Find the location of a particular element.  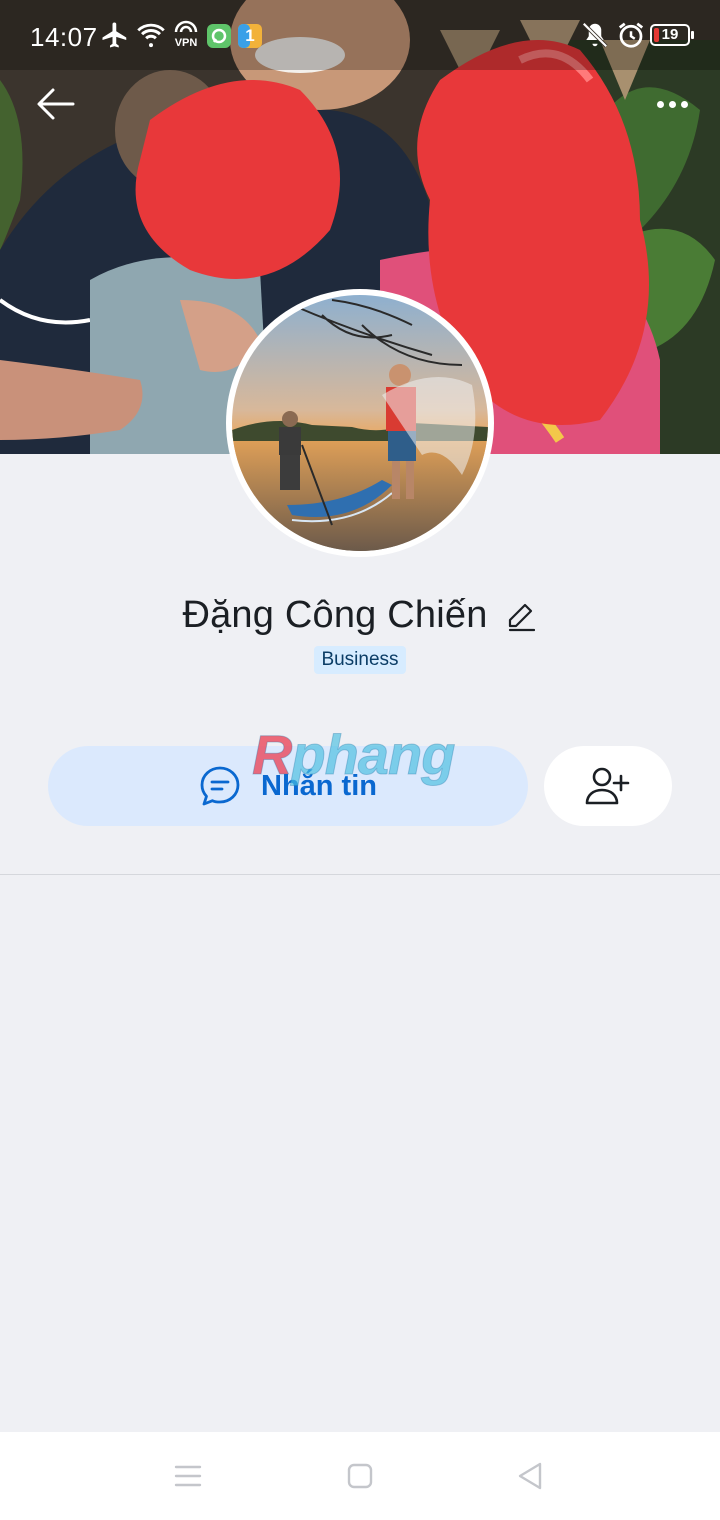

status-bar: 14:07 VPN 1 19 is located at coordinates (360, 36).